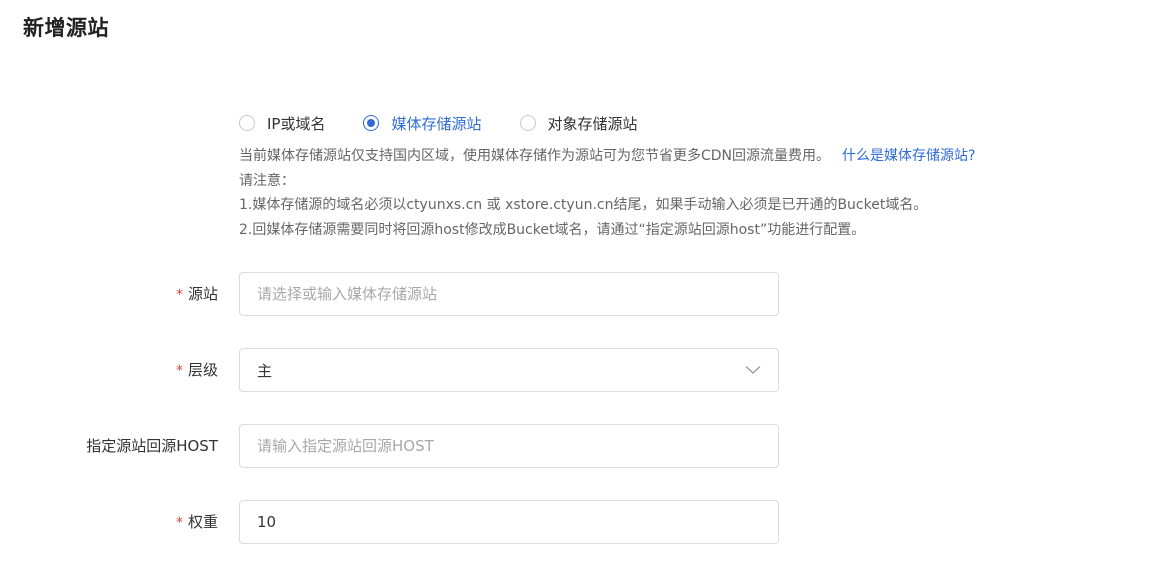  I want to click on origin-label: * 源站, so click(197, 294).